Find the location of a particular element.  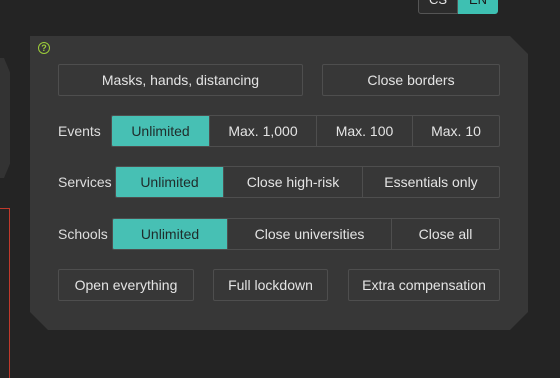

events-label: Events is located at coordinates (79, 131).